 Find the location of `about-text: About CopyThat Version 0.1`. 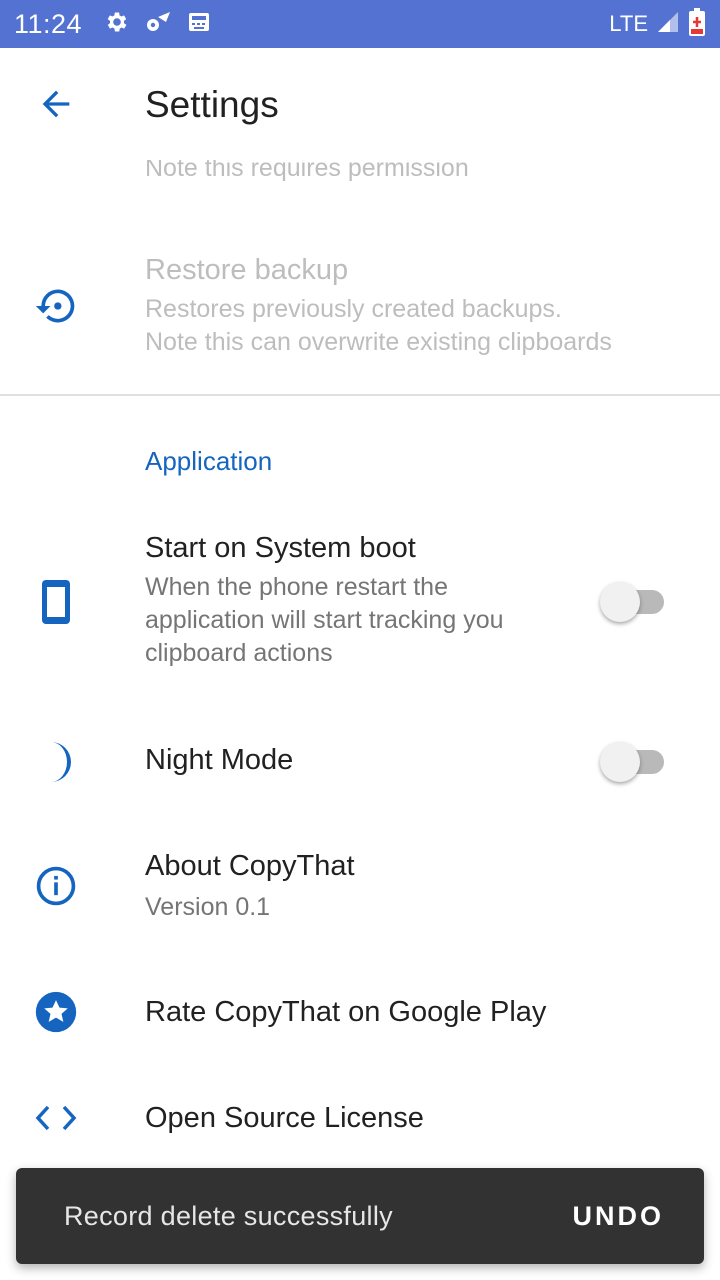

about-text: About CopyThat Version 0.1 is located at coordinates (250, 887).